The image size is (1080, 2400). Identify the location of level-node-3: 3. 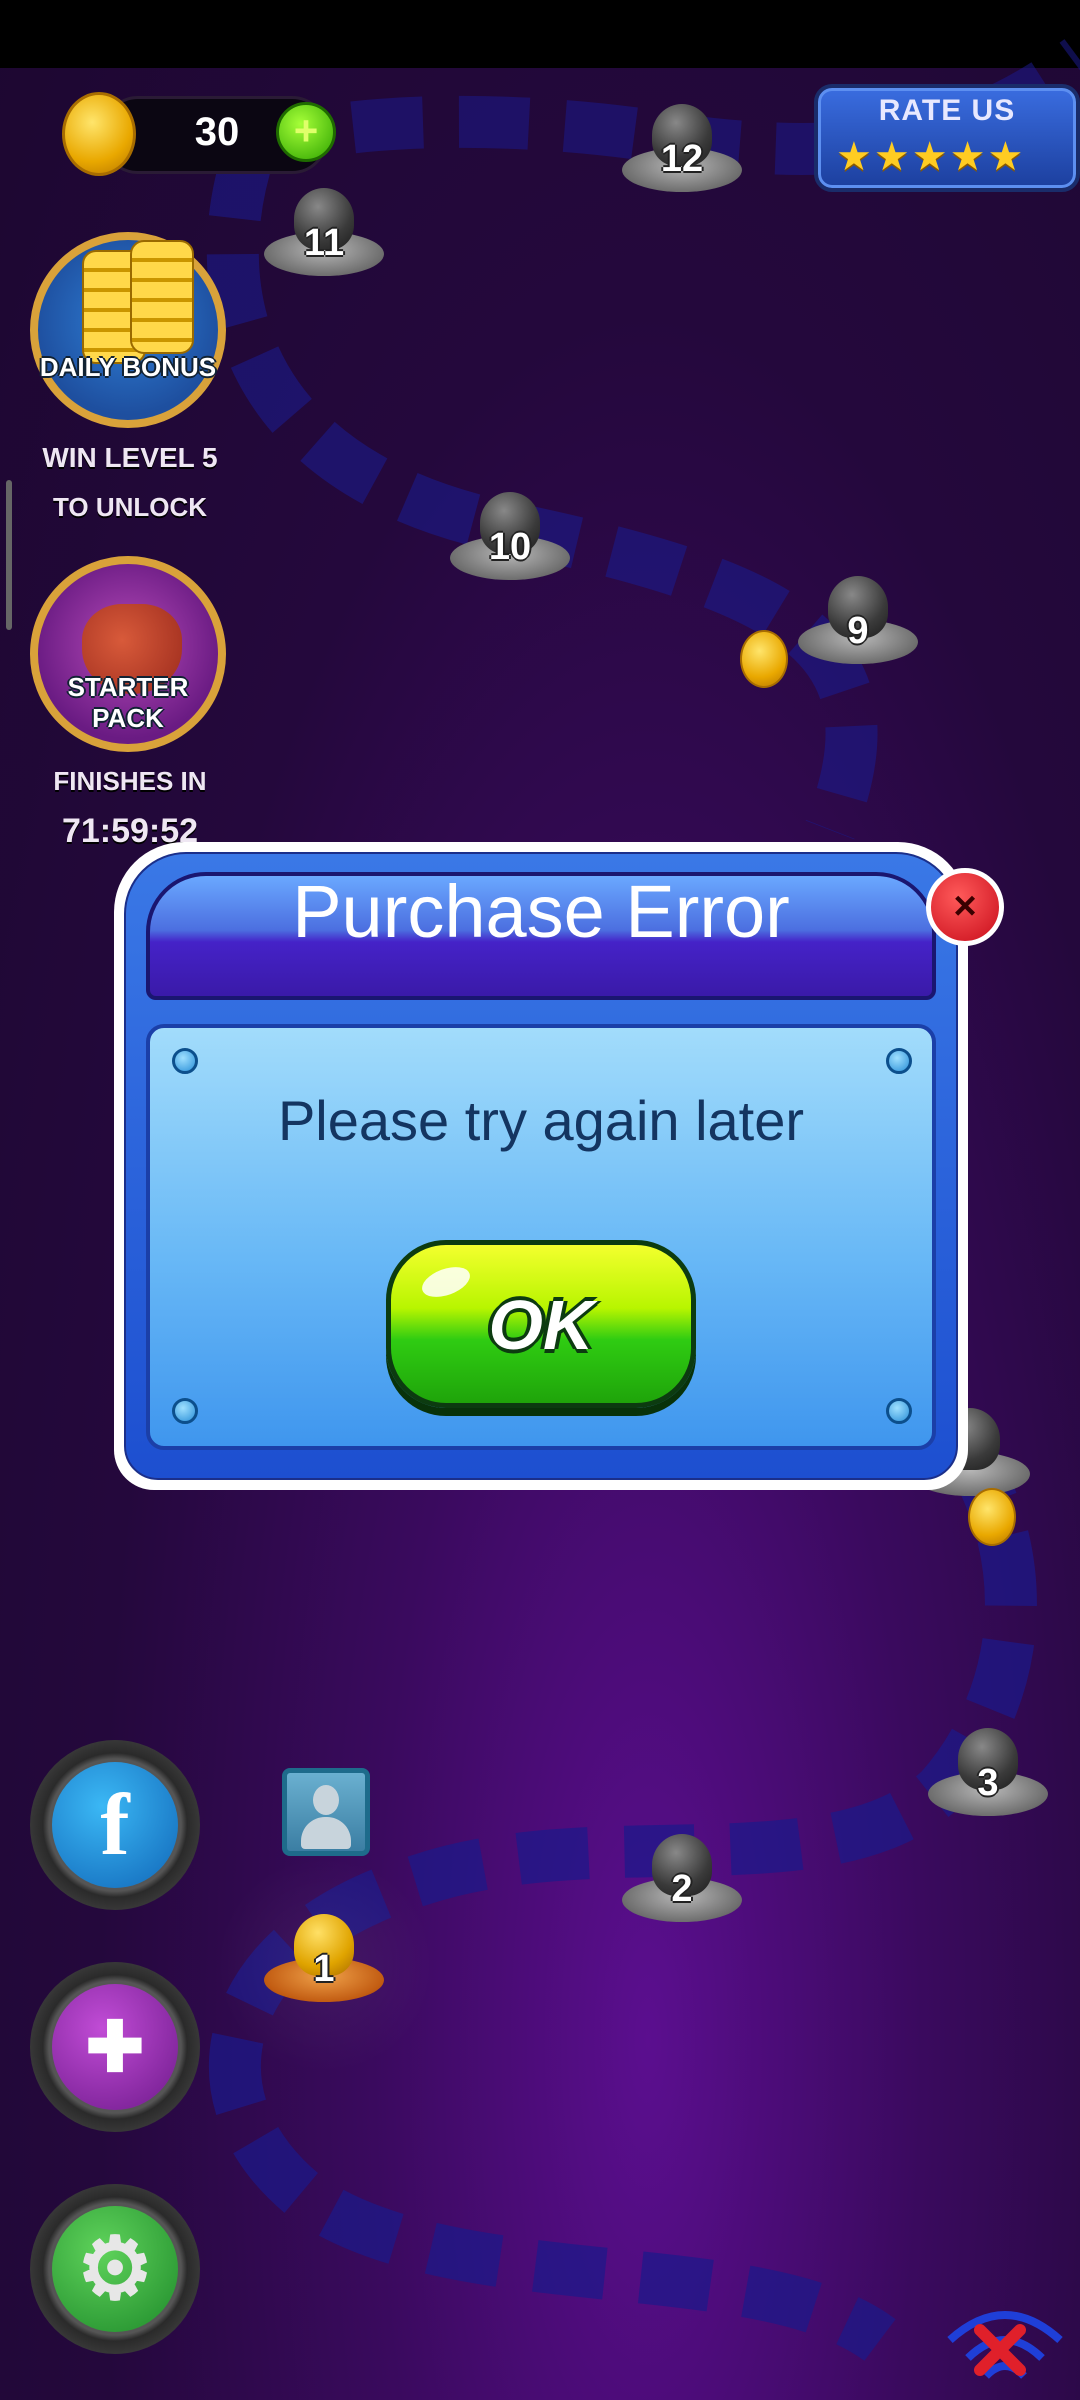
(988, 1774).